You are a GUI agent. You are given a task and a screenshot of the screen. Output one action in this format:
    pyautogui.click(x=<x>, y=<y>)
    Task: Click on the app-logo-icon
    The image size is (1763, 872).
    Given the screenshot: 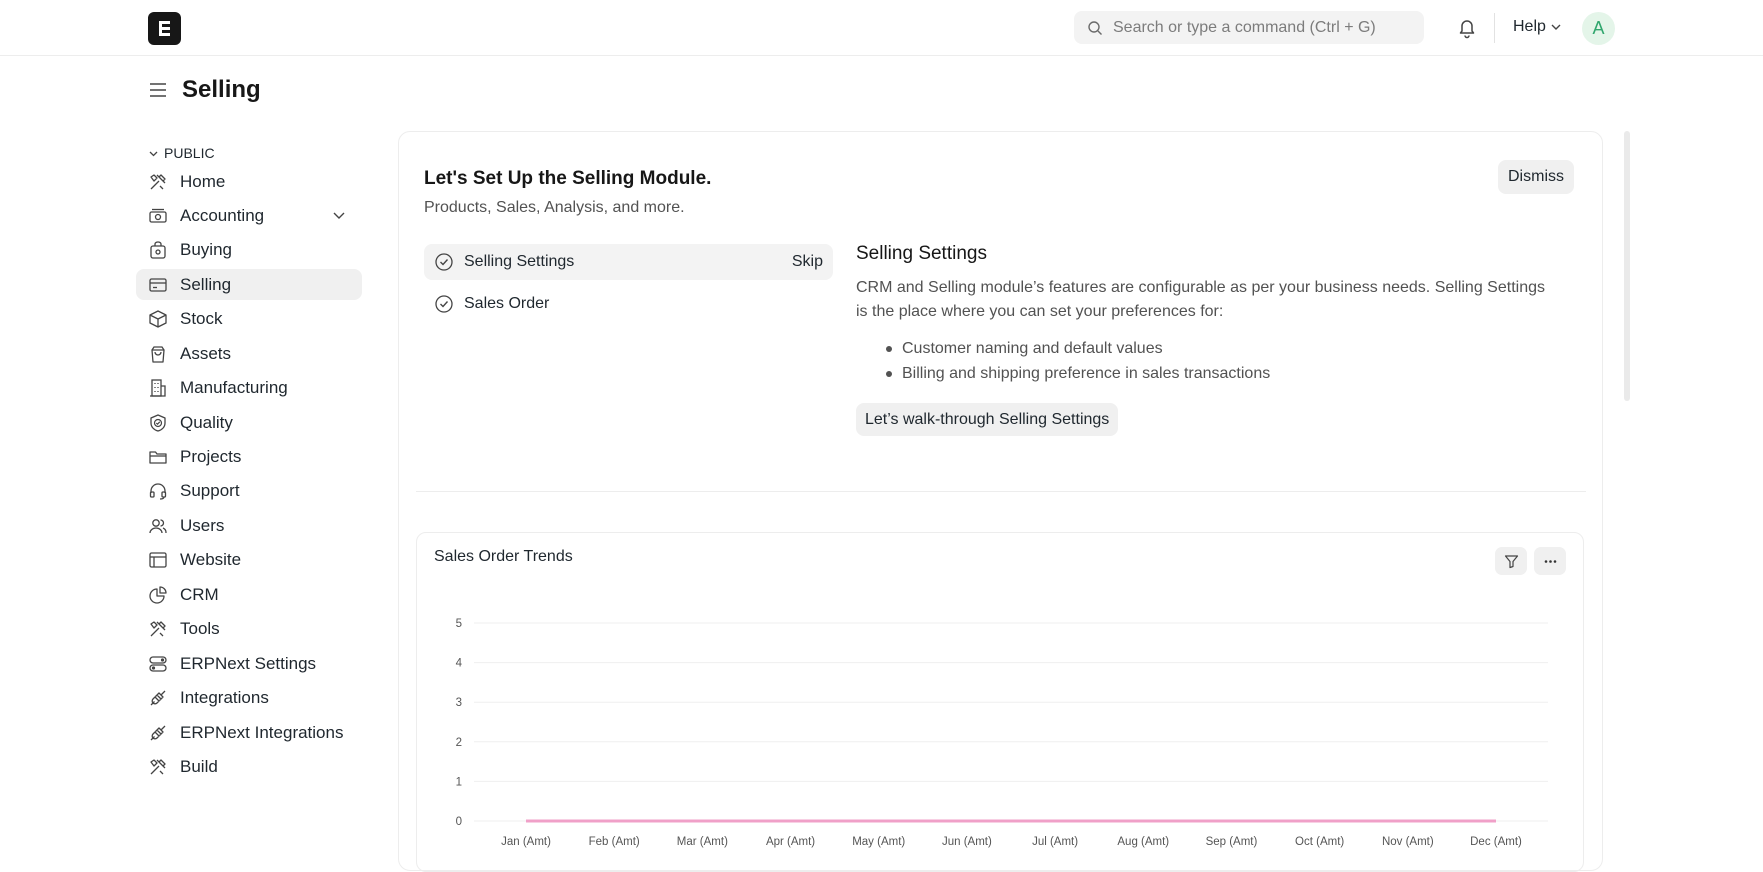 What is the action you would take?
    pyautogui.click(x=164, y=28)
    